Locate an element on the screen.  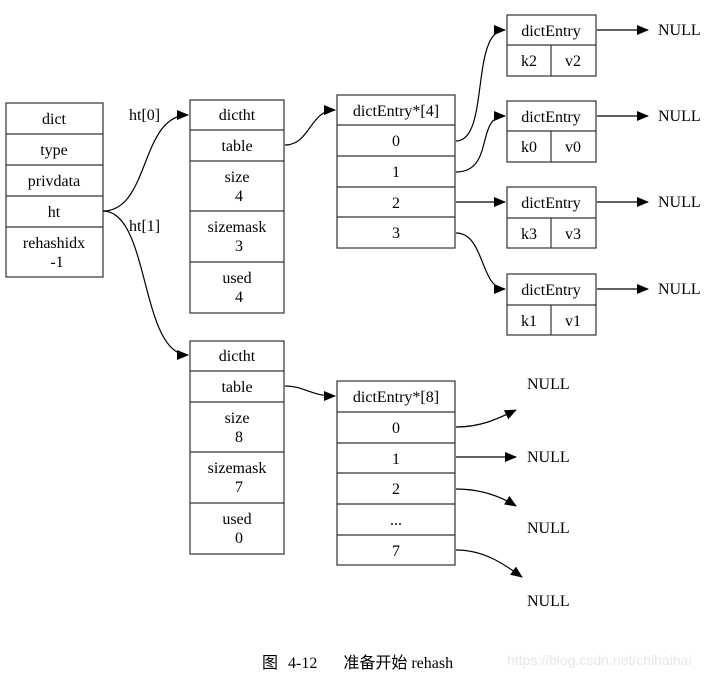
ht1-size-value: 8 is located at coordinates (239, 437).